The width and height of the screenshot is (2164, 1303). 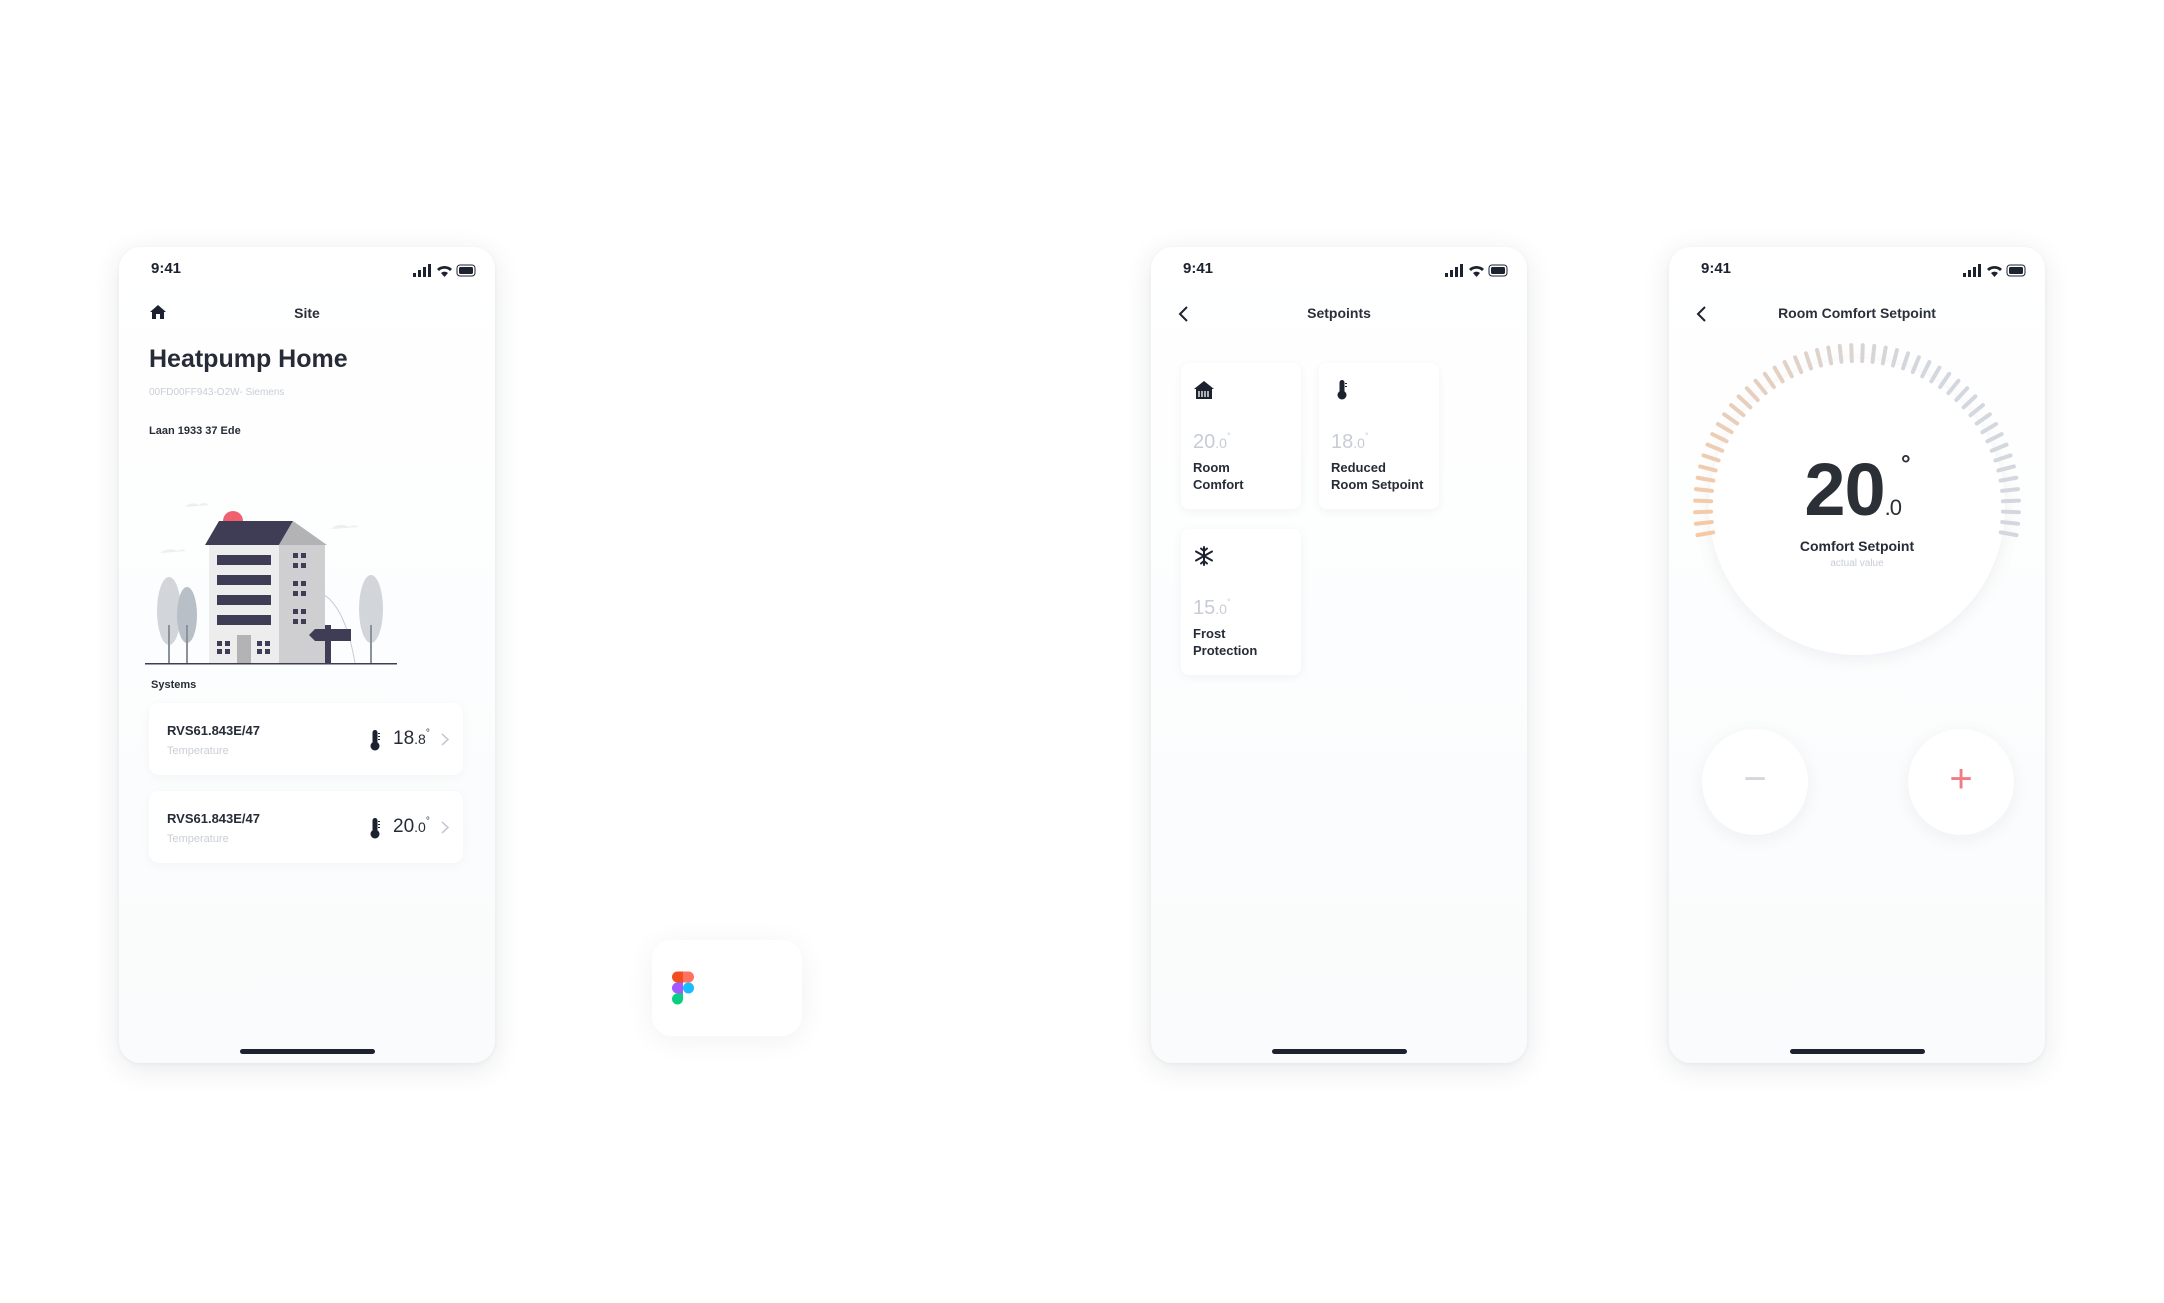 I want to click on setpoint-value: 15.0°, so click(x=1212, y=608).